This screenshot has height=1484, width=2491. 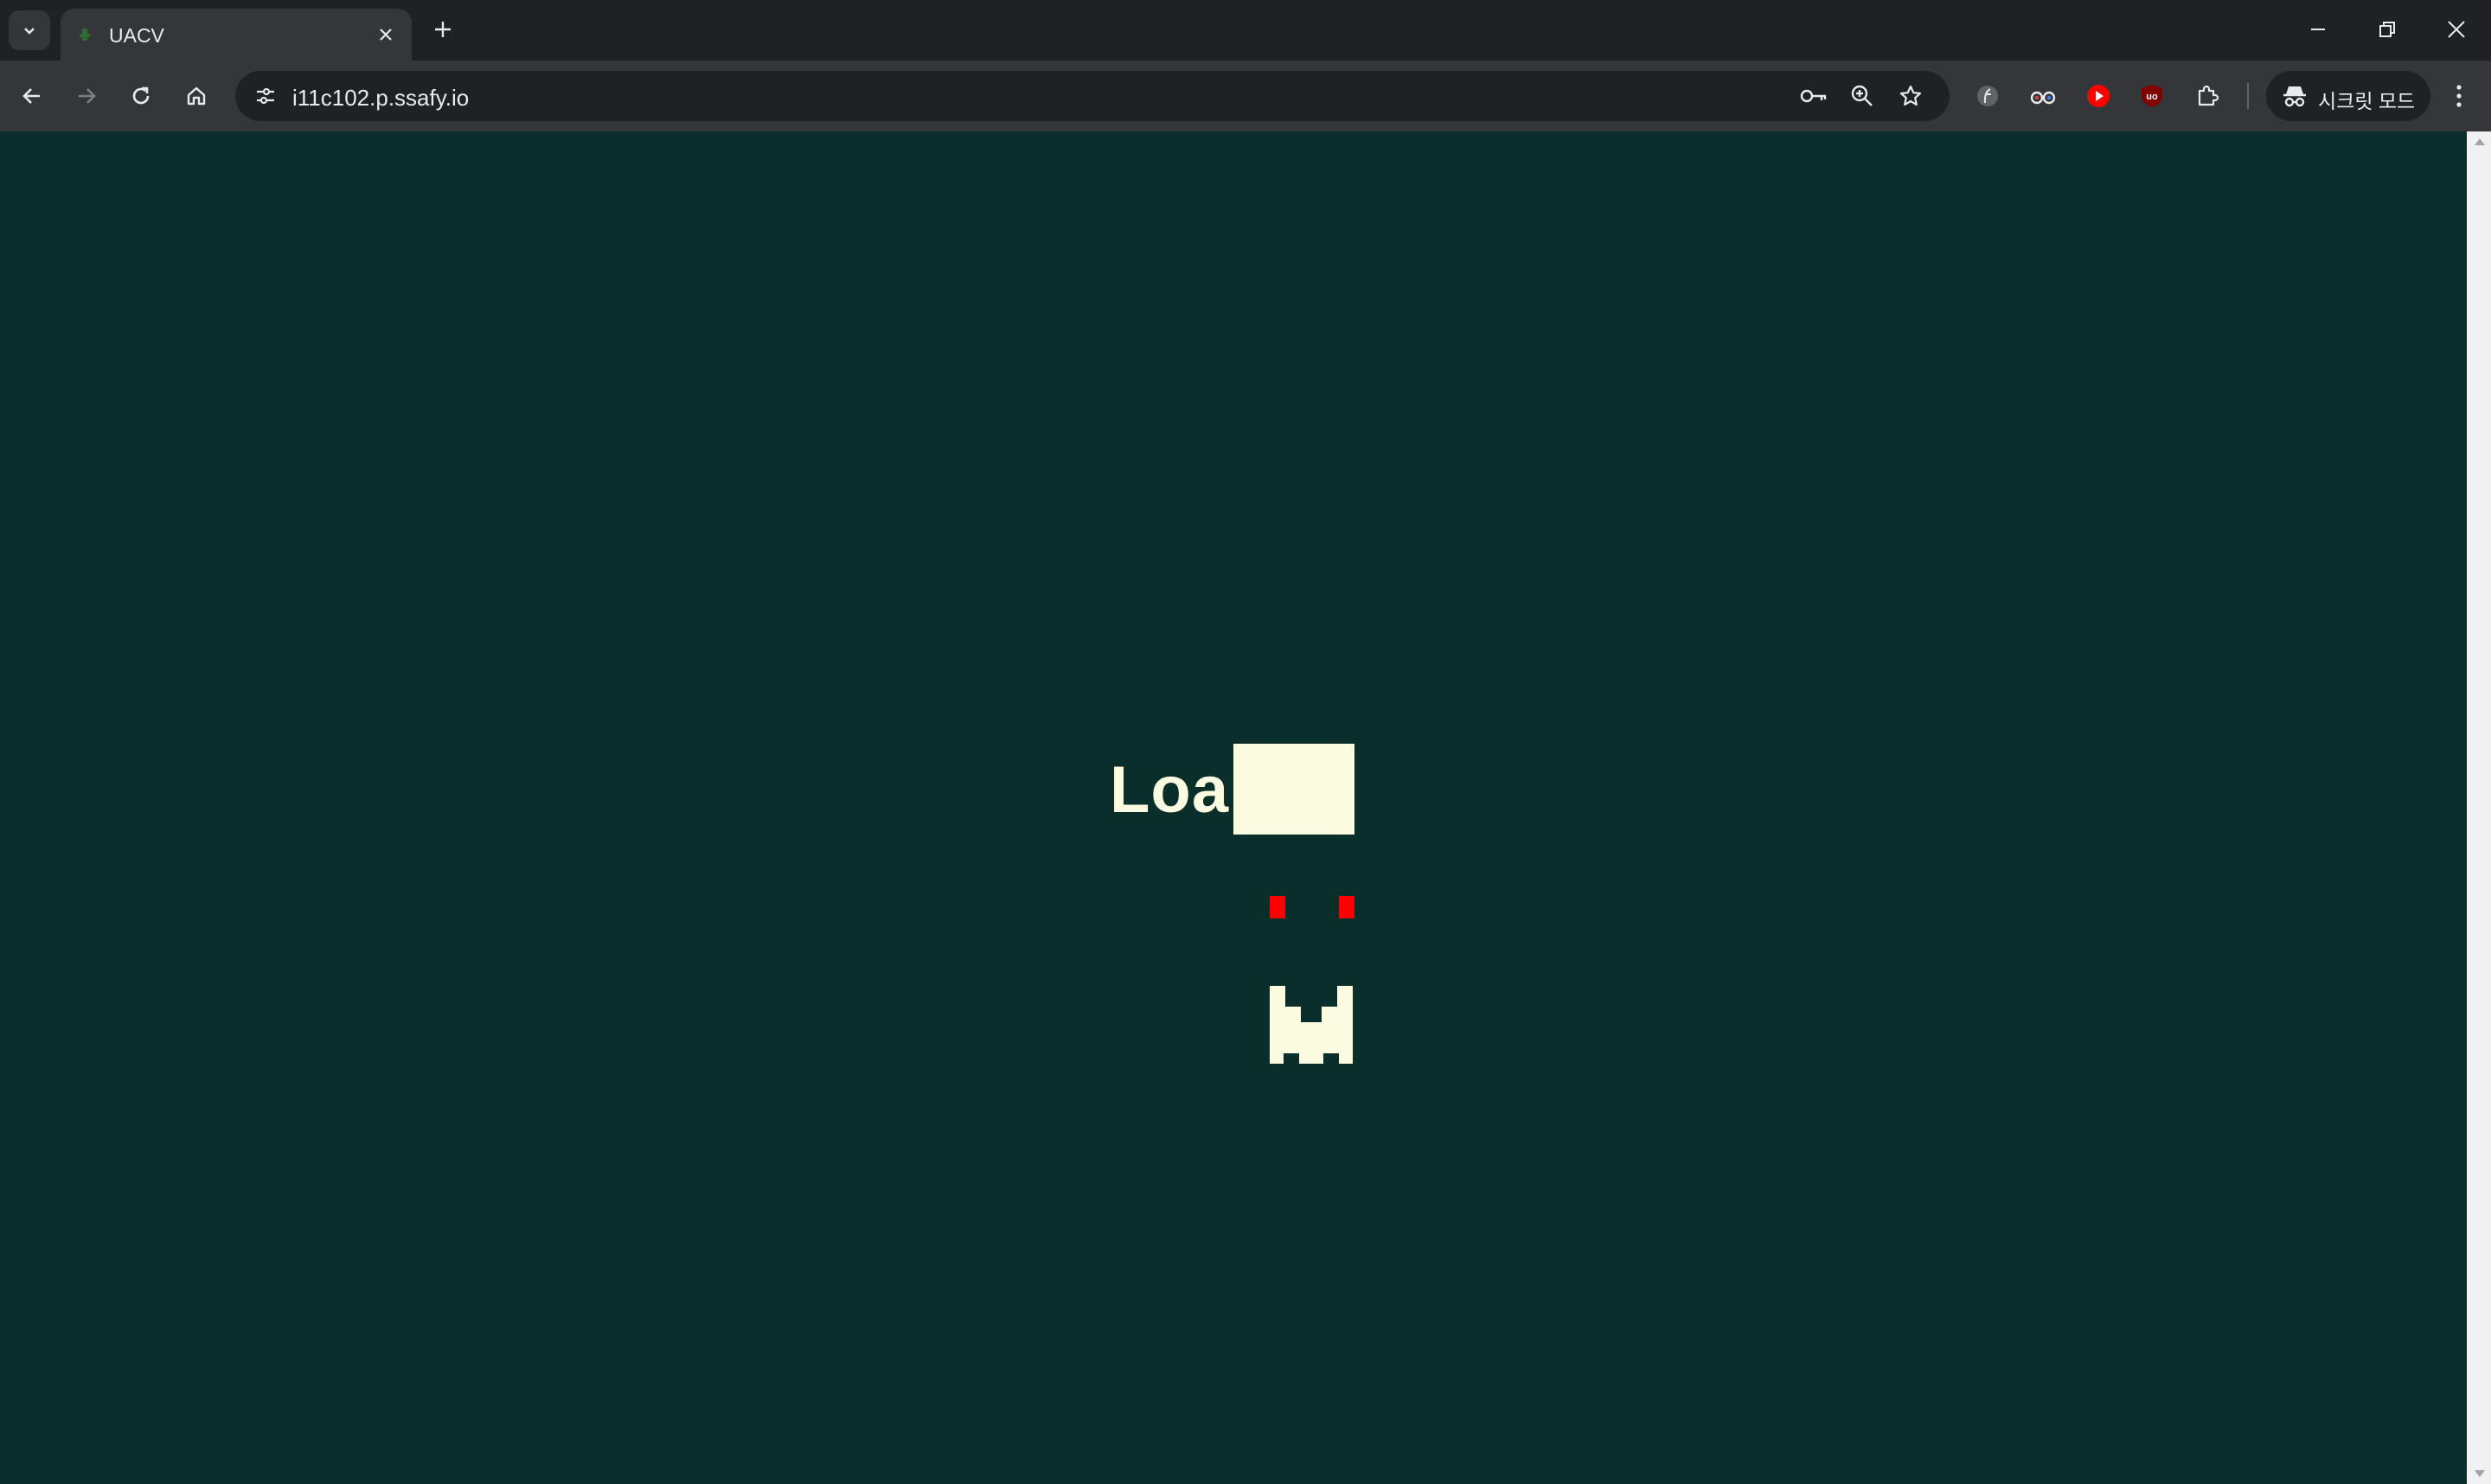 I want to click on password-button, so click(x=1814, y=96).